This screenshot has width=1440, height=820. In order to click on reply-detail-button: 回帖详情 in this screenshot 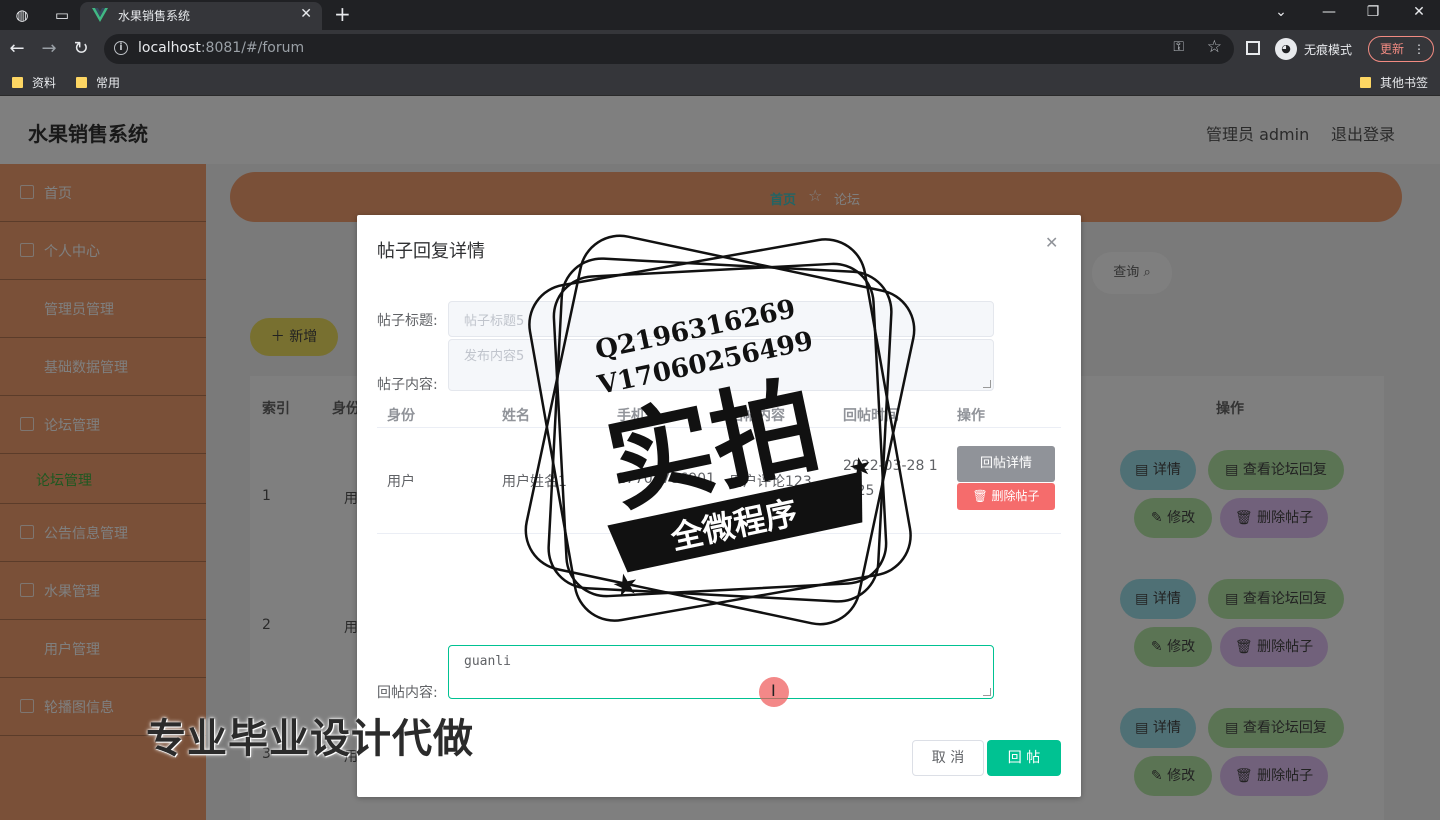, I will do `click(1006, 464)`.